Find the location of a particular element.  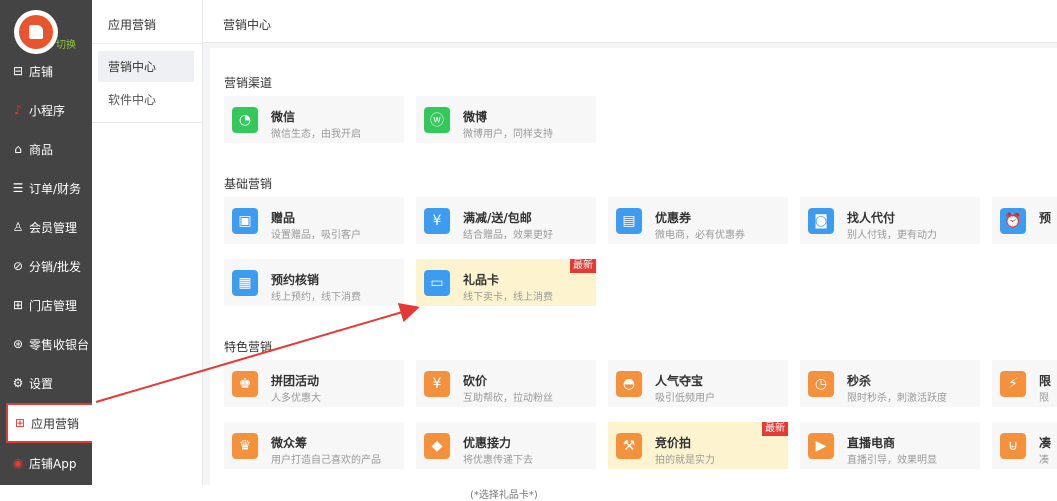

card-flash-sale: ◷ 秒杀 限时秒杀，刺激活跃度 is located at coordinates (890, 383).